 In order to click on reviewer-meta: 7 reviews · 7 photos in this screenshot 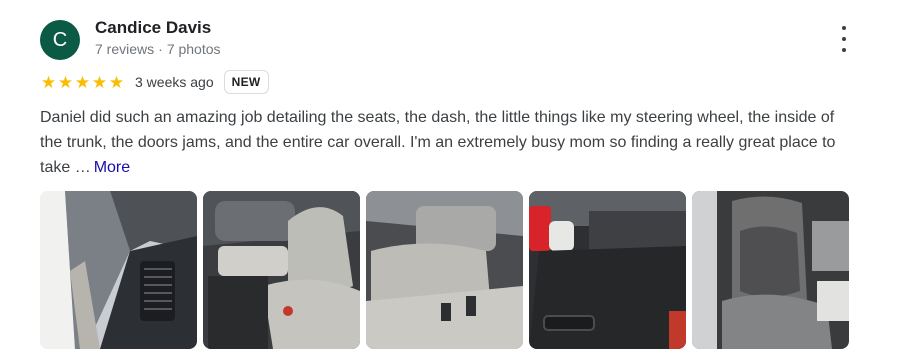, I will do `click(158, 49)`.